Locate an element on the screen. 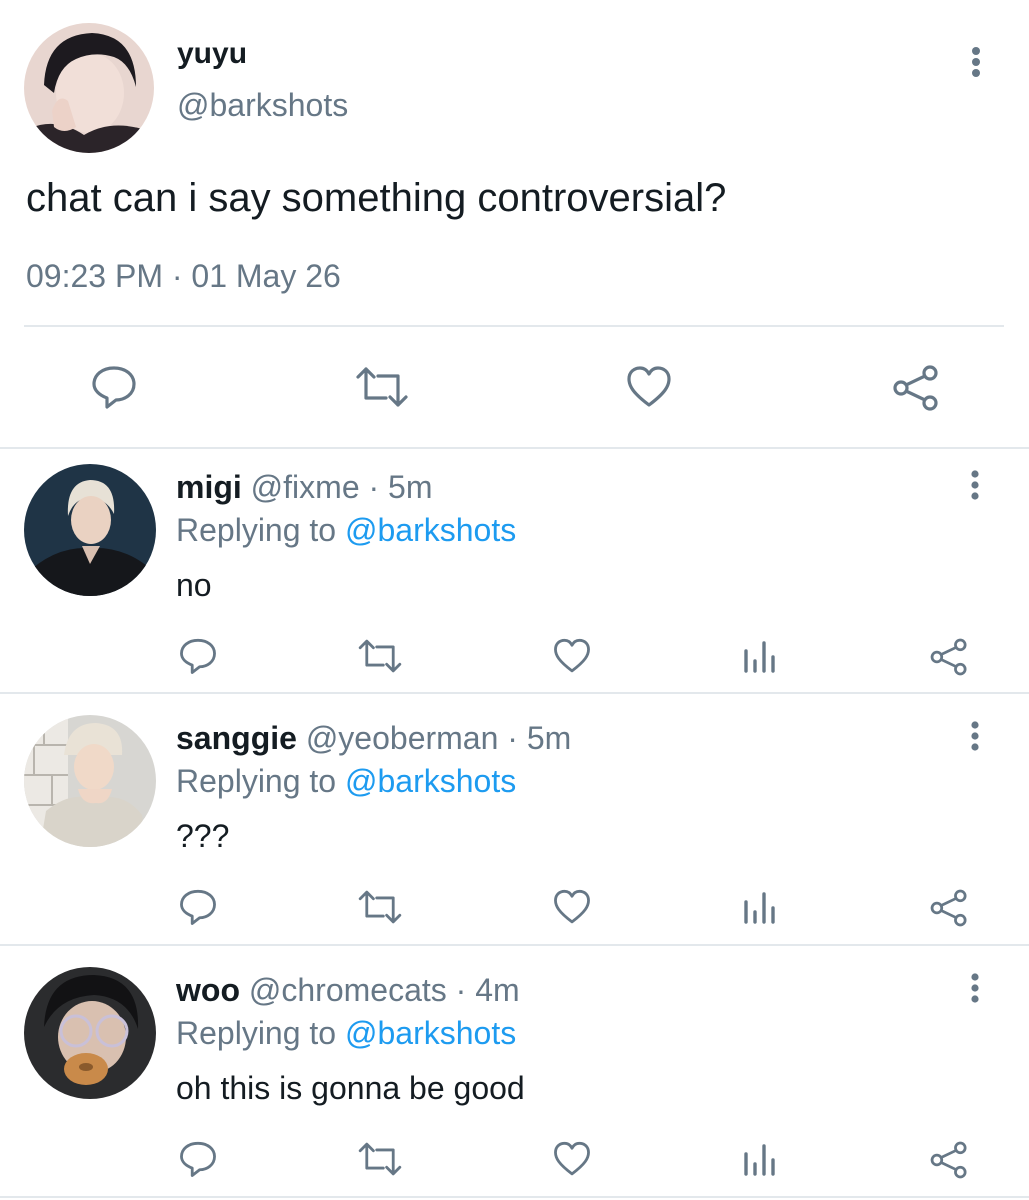  reply-header: migi @fixme · 5m is located at coordinates (304, 487).